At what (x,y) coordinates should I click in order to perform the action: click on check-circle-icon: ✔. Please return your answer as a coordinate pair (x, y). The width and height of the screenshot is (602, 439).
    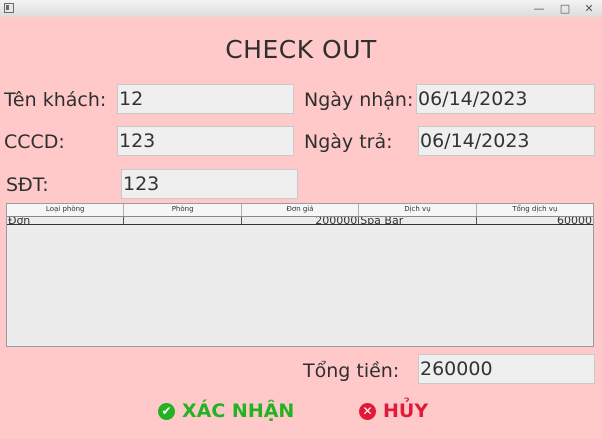
    Looking at the image, I should click on (166, 411).